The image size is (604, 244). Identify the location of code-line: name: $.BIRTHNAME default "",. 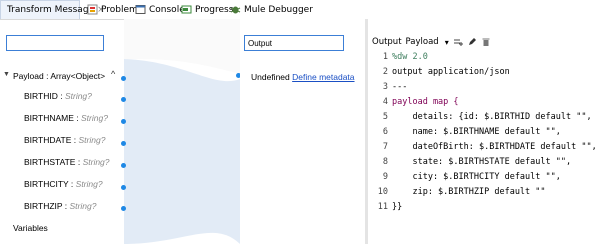
(476, 132).